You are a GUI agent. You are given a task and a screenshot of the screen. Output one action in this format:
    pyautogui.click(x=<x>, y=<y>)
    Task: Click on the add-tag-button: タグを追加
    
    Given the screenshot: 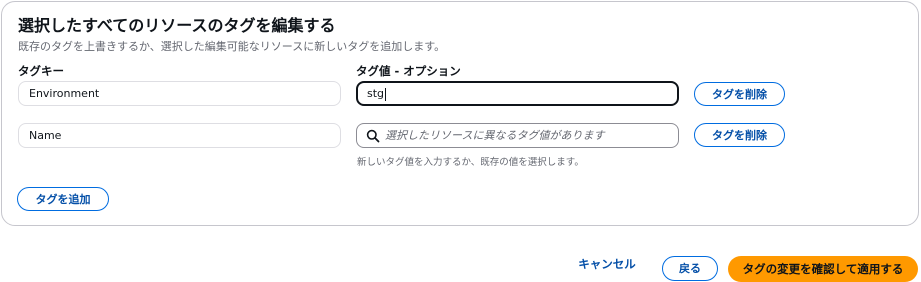 What is the action you would take?
    pyautogui.click(x=63, y=199)
    